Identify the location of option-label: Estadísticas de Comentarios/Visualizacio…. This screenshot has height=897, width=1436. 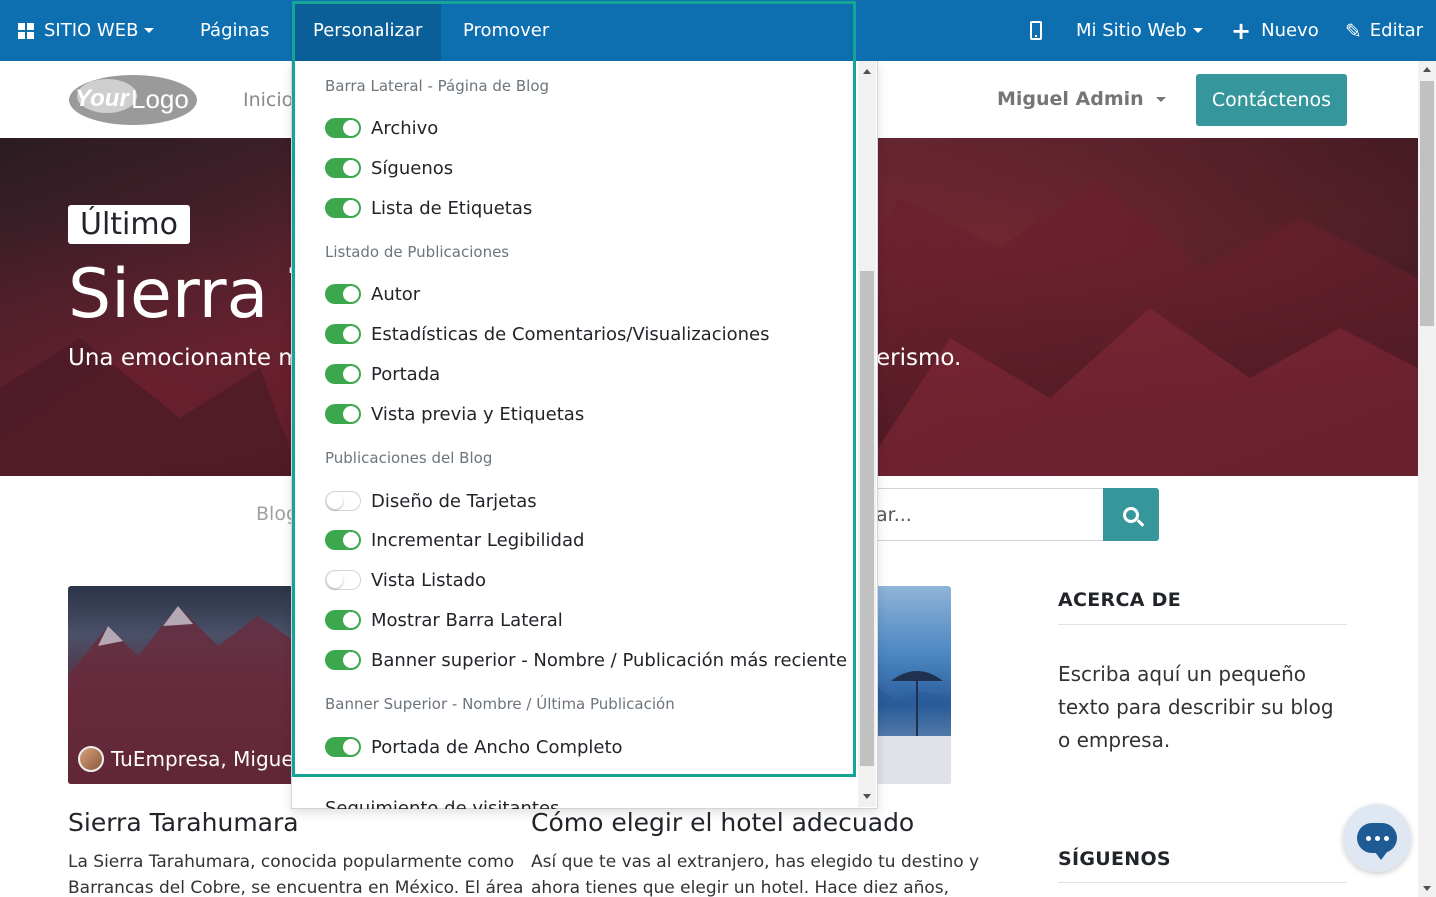
(570, 334).